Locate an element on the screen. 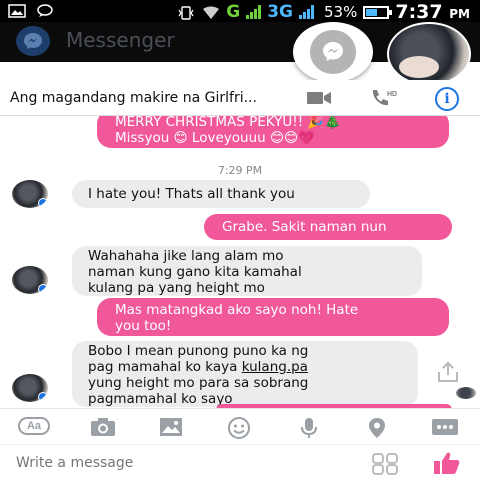 This screenshot has width=480, height=480. contact-chat-head-avatar is located at coordinates (429, 54).